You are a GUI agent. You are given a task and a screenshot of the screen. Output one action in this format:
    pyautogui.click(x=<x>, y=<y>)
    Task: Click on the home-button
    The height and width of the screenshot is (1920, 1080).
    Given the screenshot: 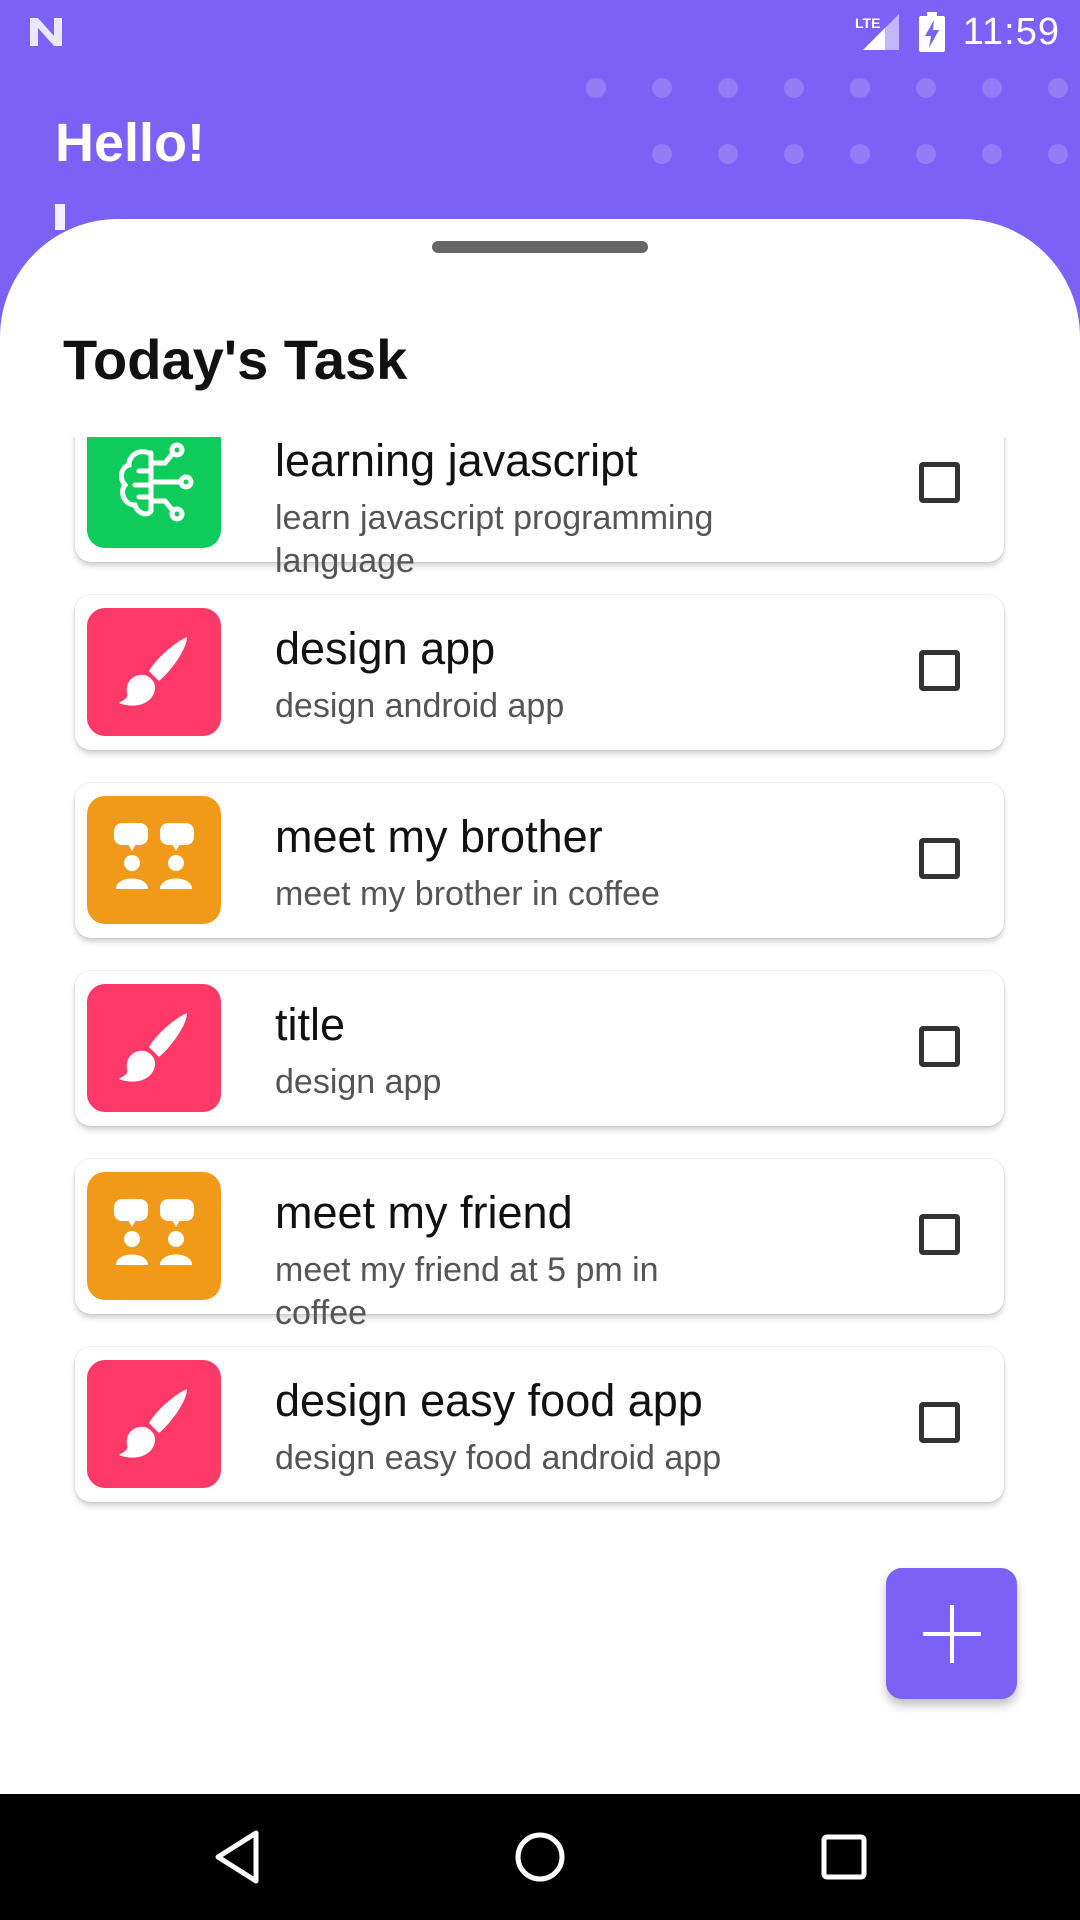 What is the action you would take?
    pyautogui.click(x=540, y=1857)
    